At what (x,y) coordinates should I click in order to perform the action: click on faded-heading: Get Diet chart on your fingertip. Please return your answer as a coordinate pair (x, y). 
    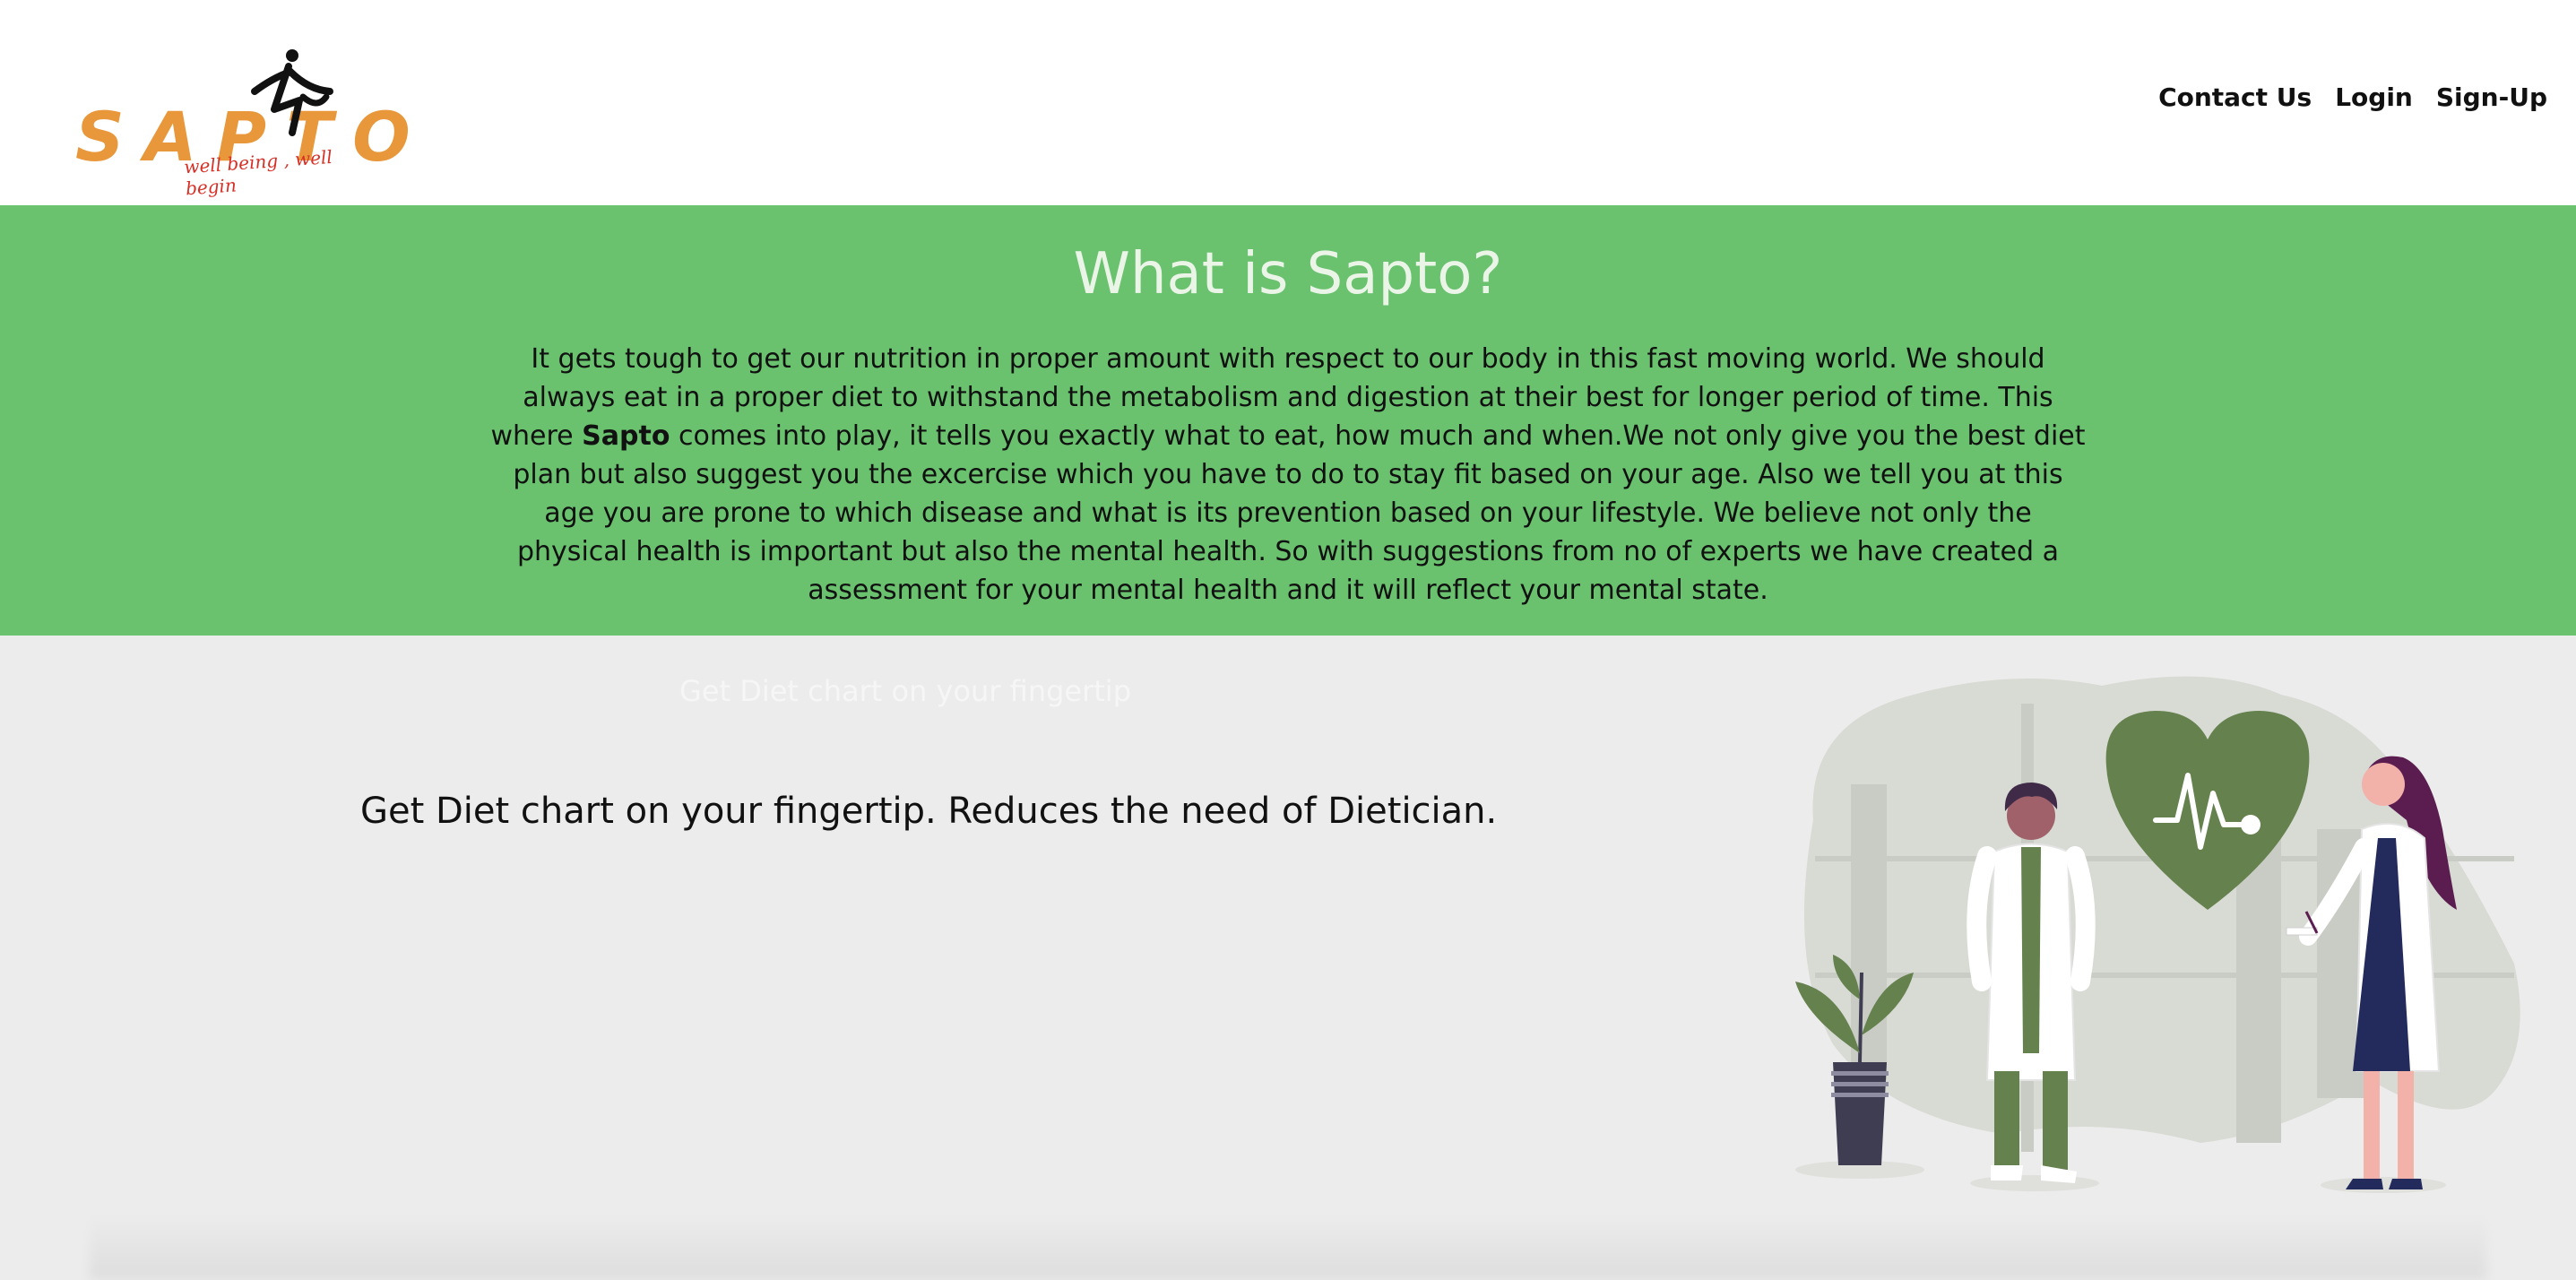
    Looking at the image, I should click on (905, 691).